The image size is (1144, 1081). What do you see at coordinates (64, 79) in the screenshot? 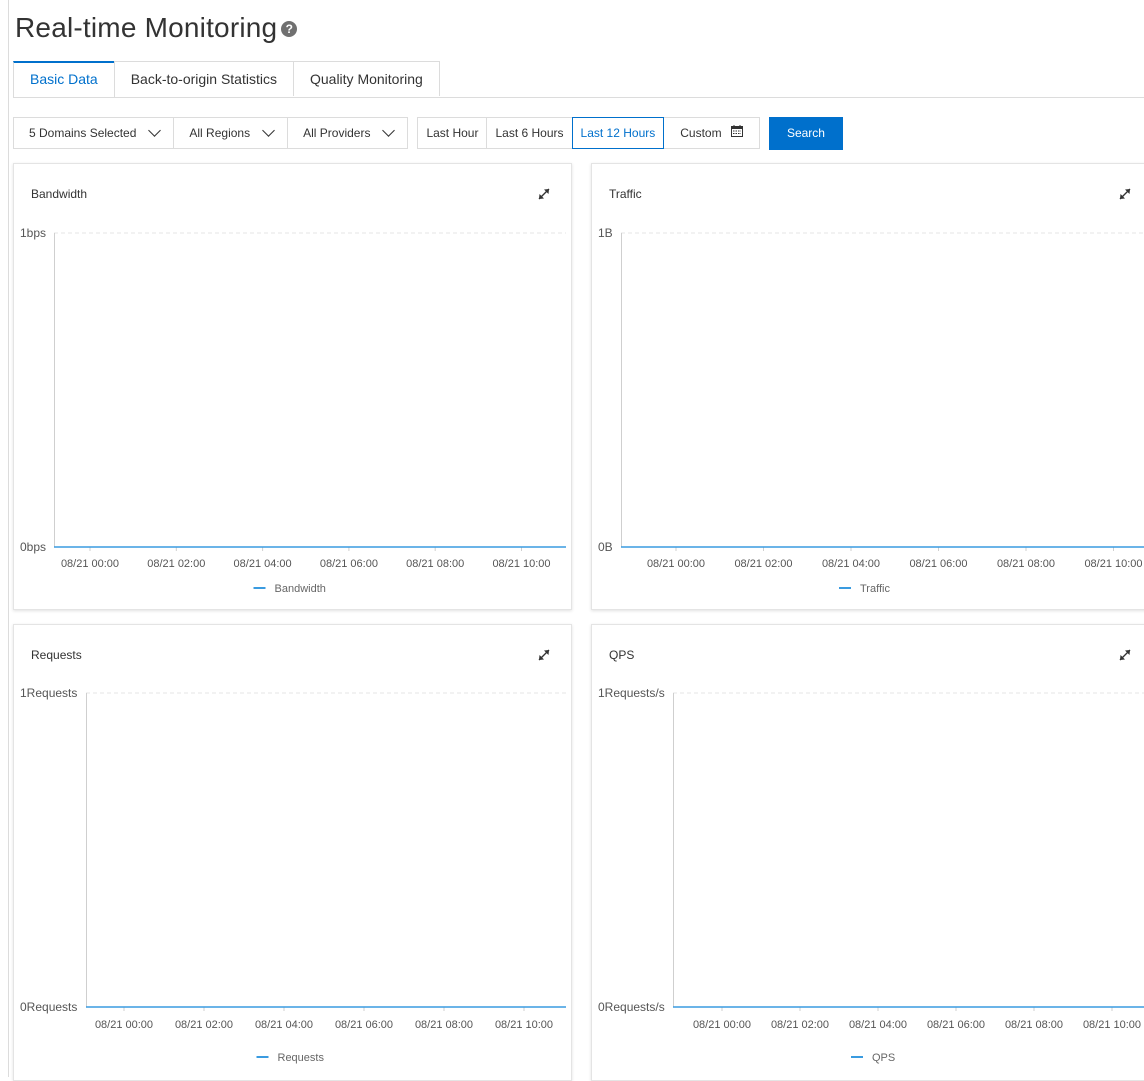
I see `tab-basic-data: Basic Data` at bounding box center [64, 79].